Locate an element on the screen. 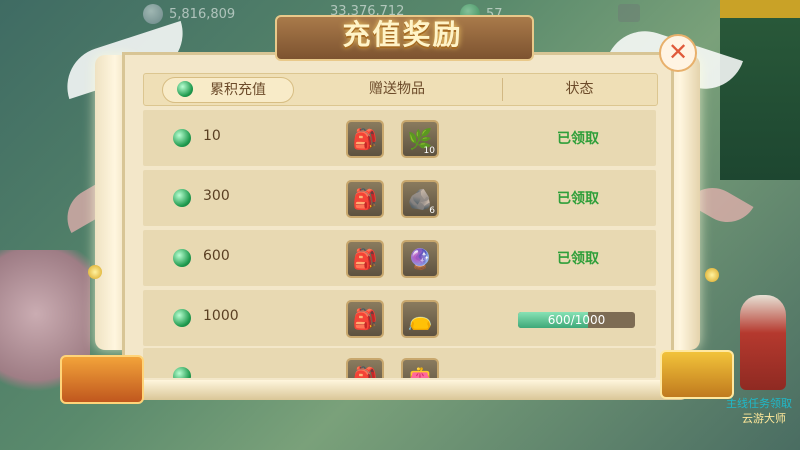 This screenshot has width=800, height=450. red-pouch-icon: 👛 is located at coordinates (420, 368).